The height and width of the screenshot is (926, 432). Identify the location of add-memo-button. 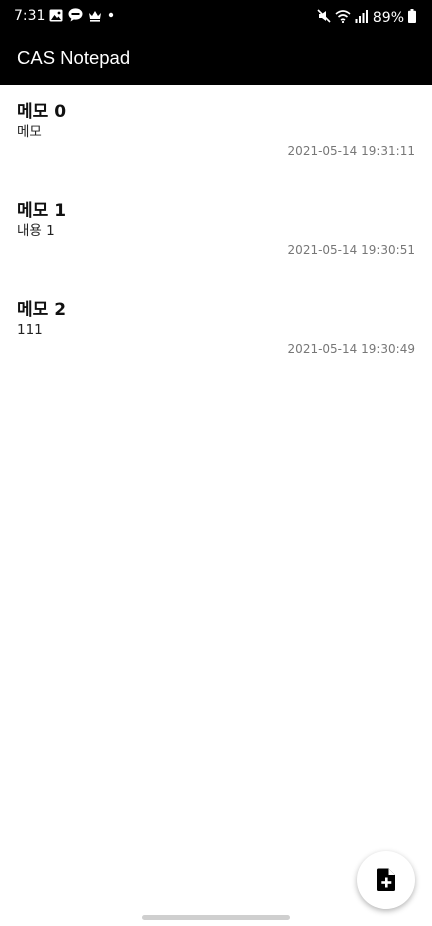
(386, 880).